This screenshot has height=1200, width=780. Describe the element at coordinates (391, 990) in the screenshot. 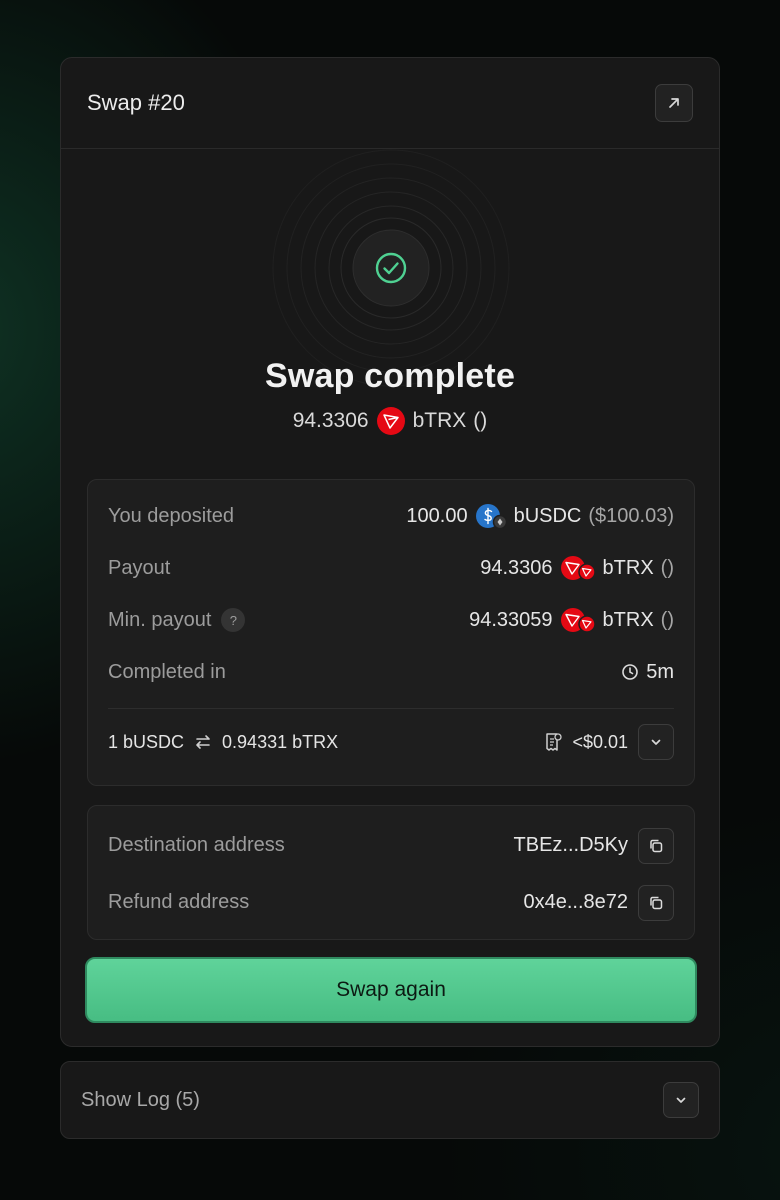

I see `swap-again-button: Swap again` at that location.